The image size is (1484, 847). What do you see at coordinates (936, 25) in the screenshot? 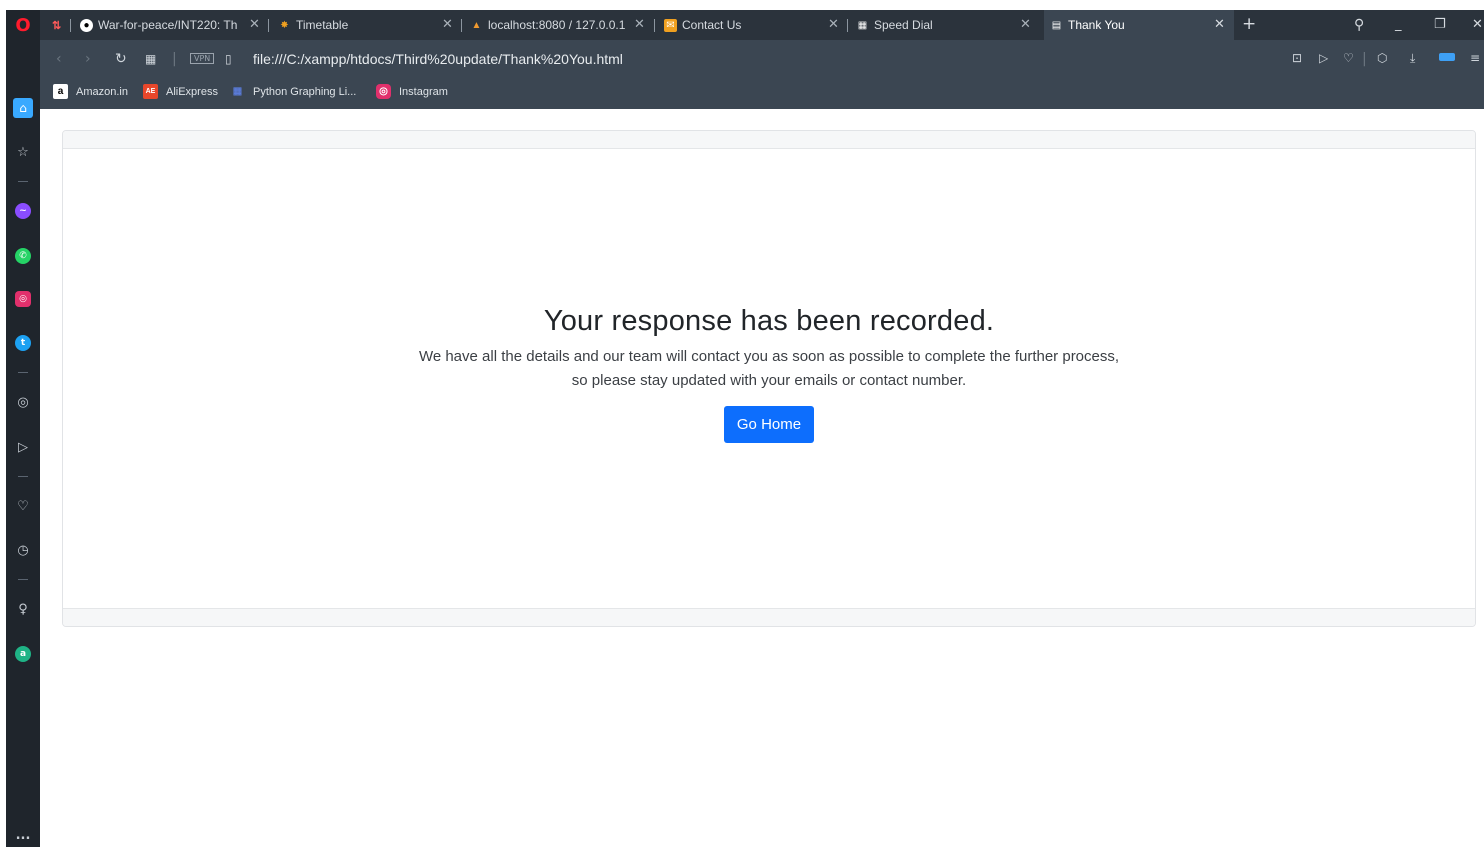
I see `tab-speed-dial: ▦ Speed Dial` at bounding box center [936, 25].